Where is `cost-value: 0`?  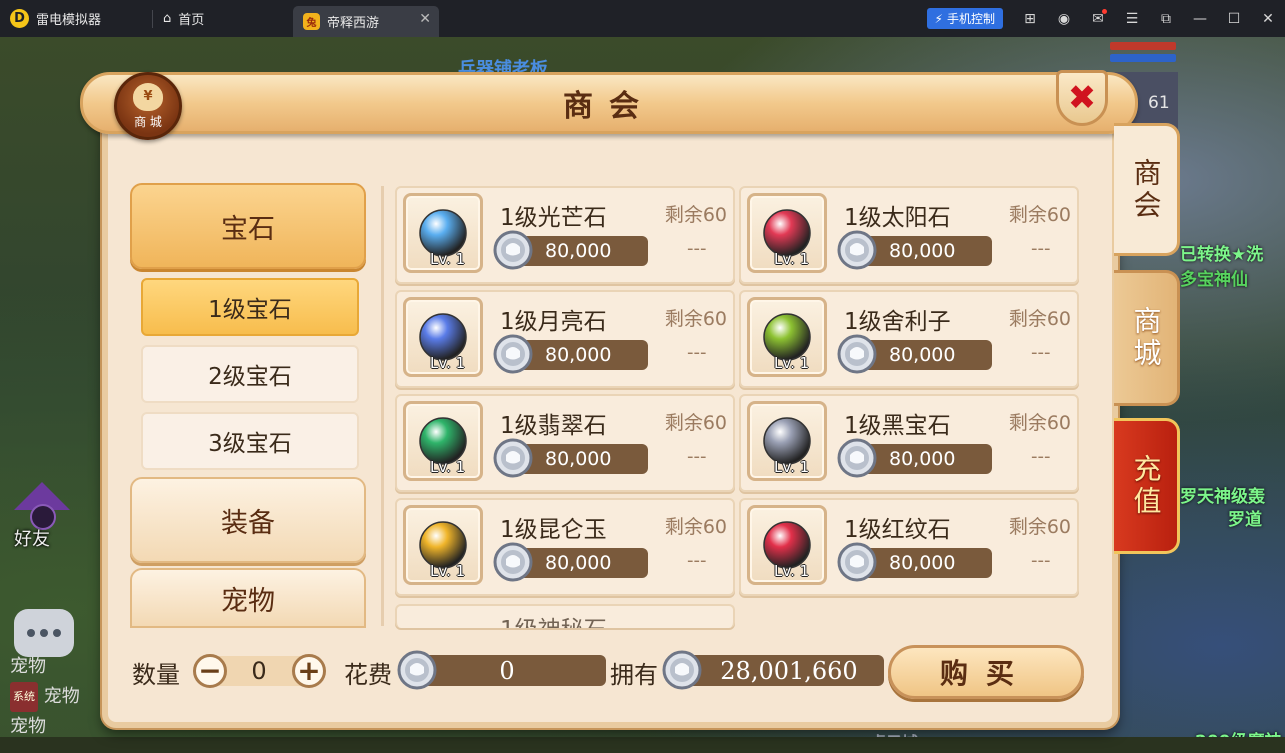
cost-value: 0 is located at coordinates (507, 670).